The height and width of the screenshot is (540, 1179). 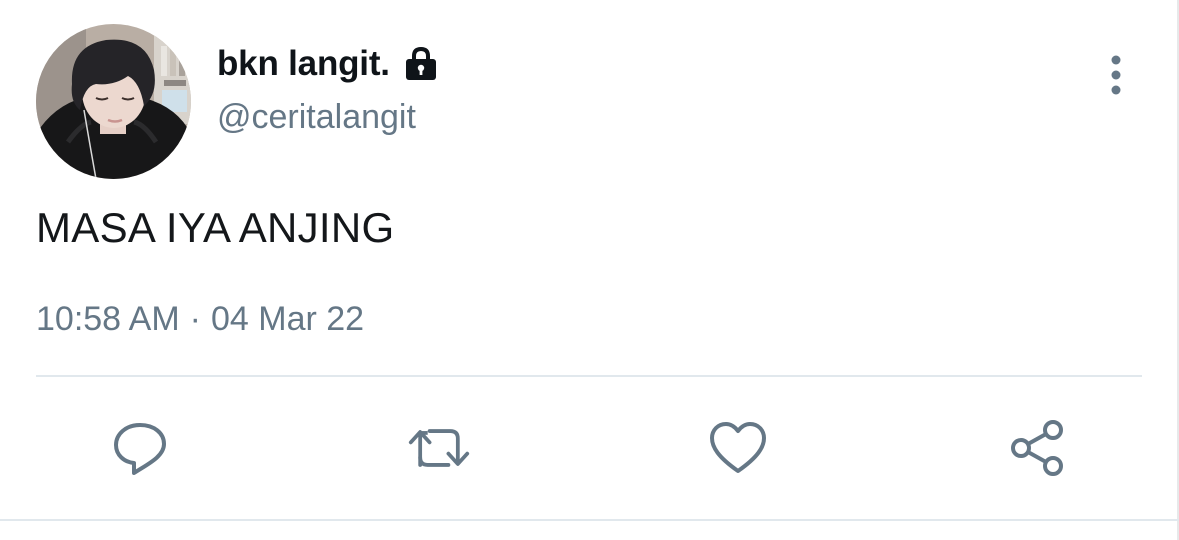 I want to click on retweet-icon, so click(x=439, y=448).